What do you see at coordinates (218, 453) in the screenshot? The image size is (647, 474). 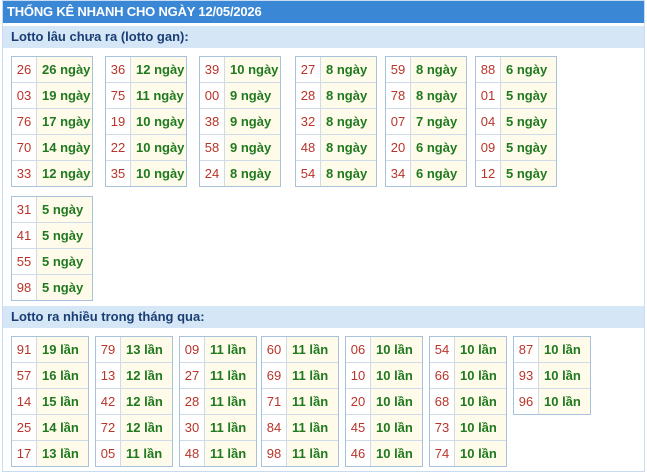 I see `table-row: 48 11 lần` at bounding box center [218, 453].